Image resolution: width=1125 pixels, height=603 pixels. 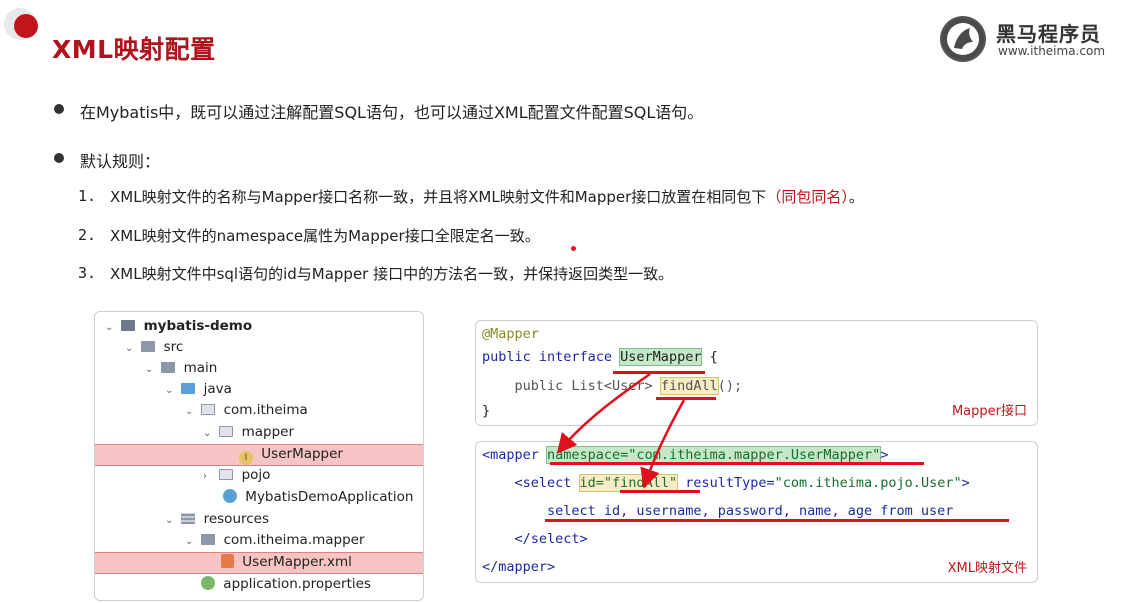 I want to click on tree-node-usermapper: I UserMapper, so click(x=291, y=454).